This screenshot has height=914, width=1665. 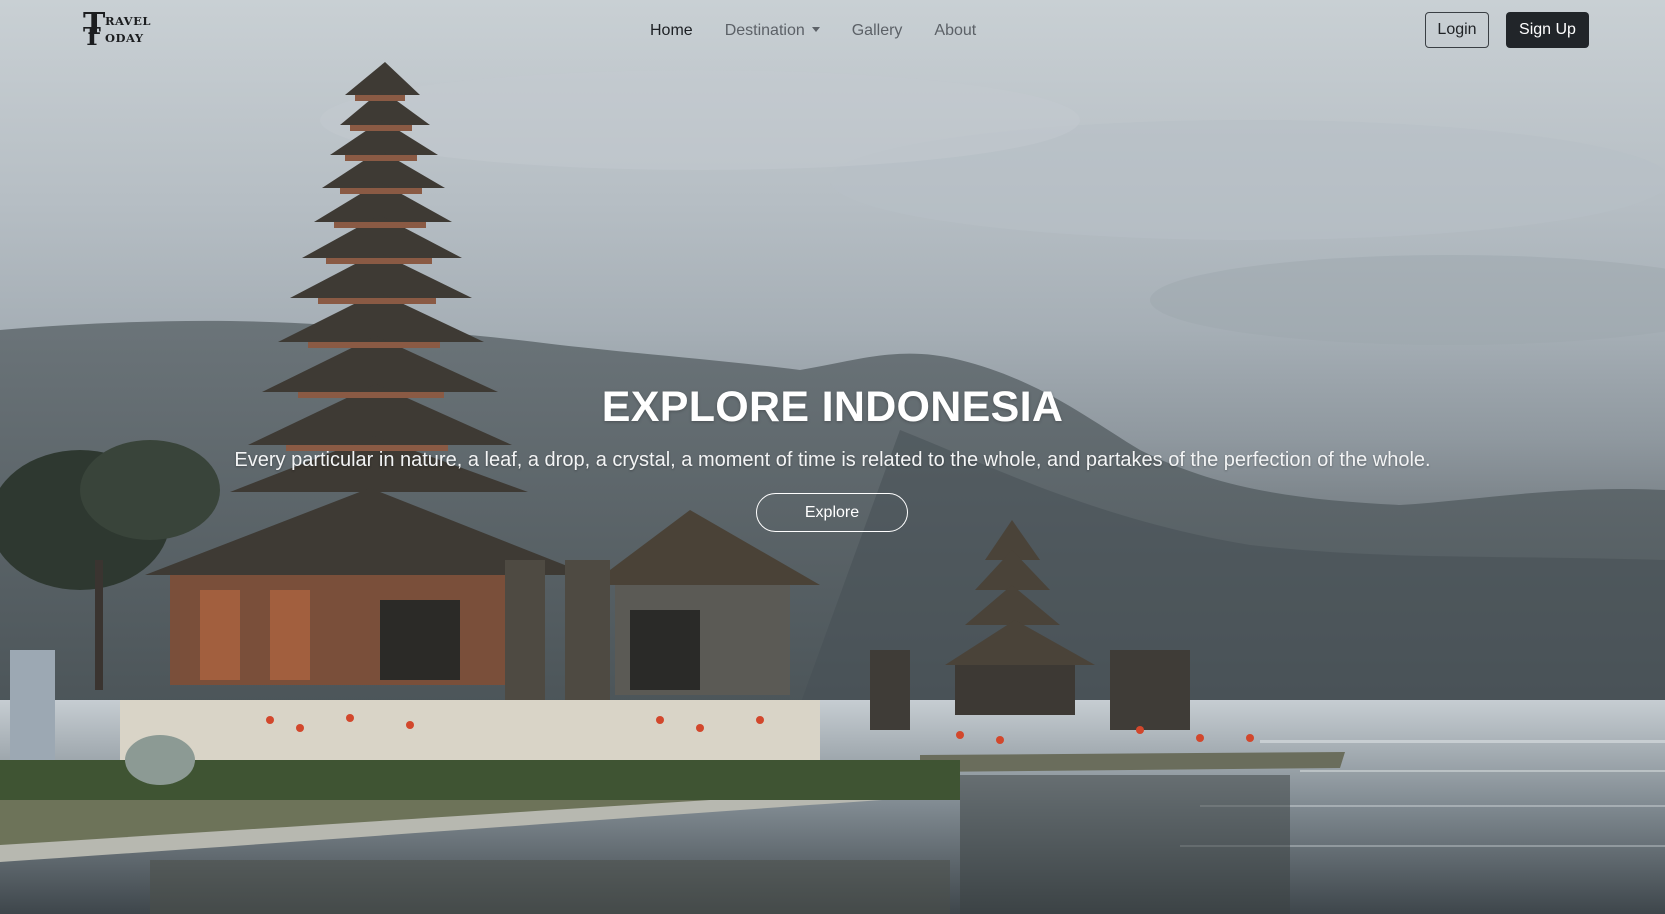 I want to click on logo-text-top: RAVEL, so click(x=128, y=21).